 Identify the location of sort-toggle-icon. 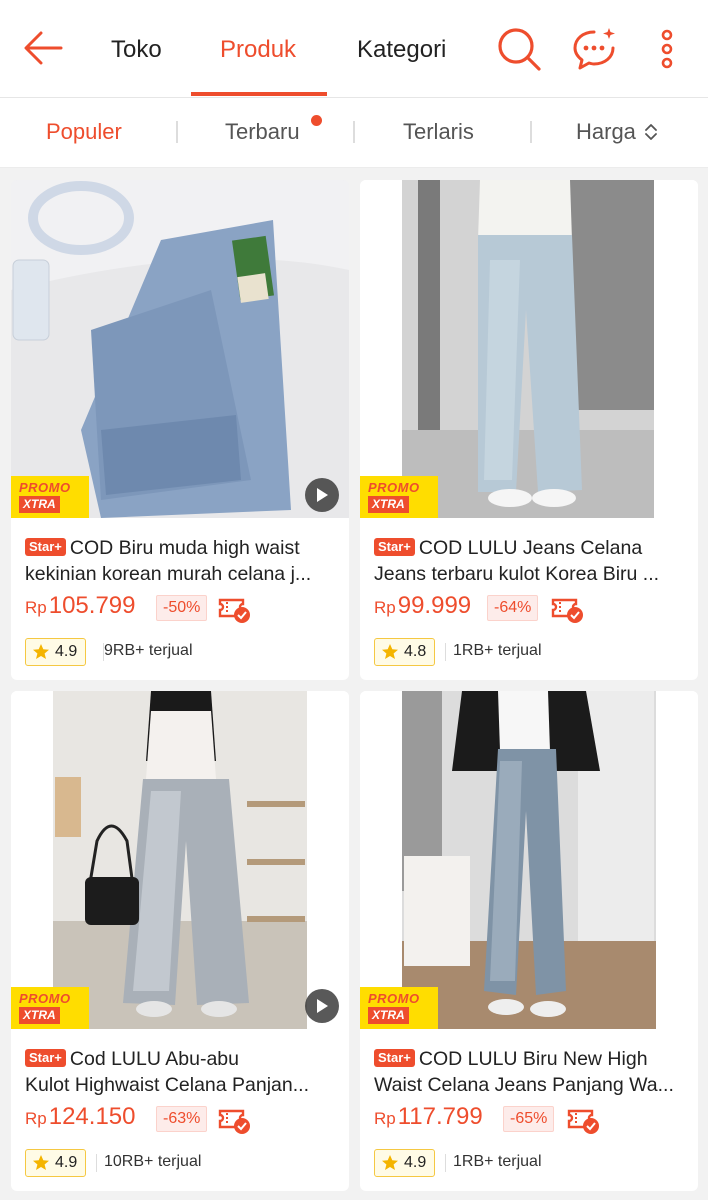
(651, 132).